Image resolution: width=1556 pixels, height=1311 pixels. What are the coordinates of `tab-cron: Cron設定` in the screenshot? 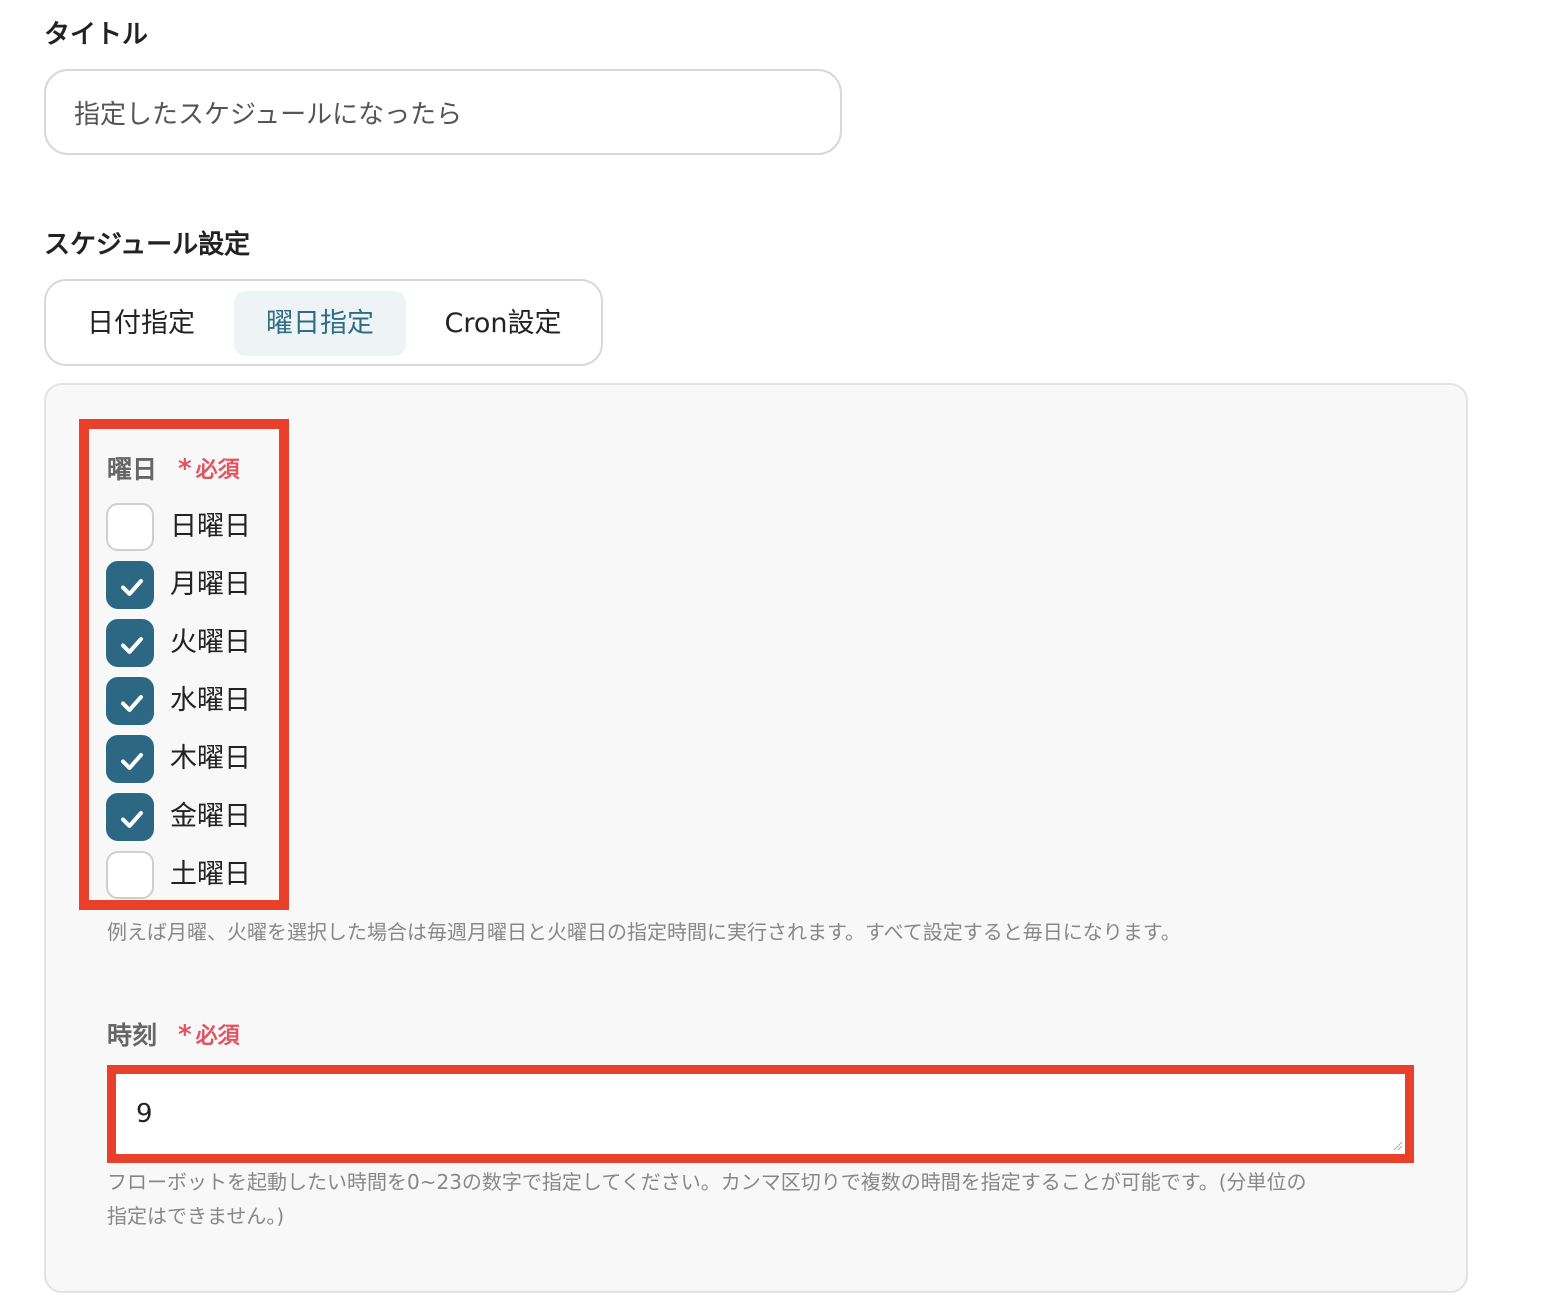 It's located at (503, 323).